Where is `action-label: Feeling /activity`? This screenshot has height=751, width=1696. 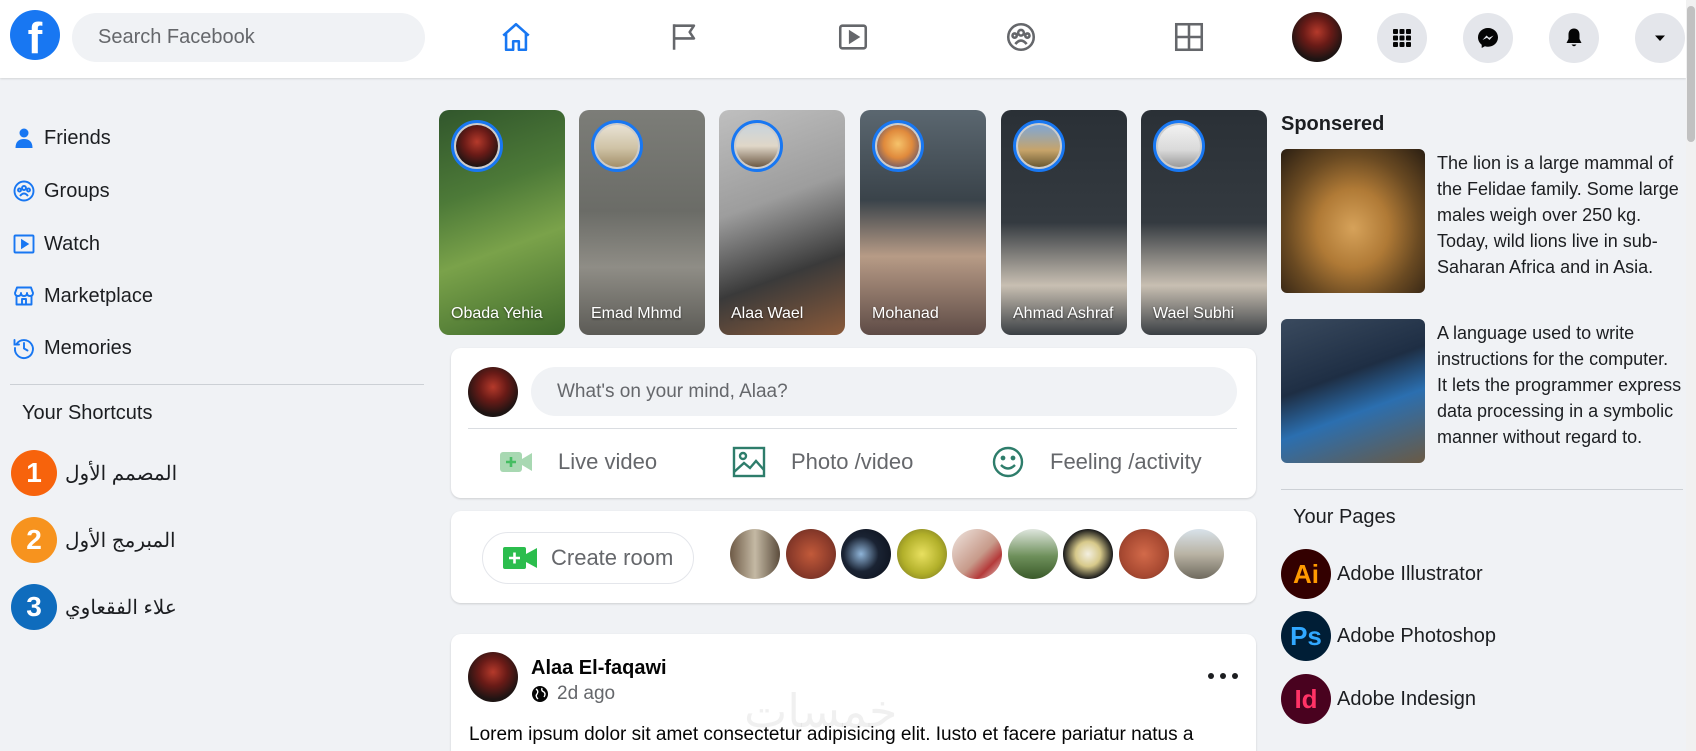
action-label: Feeling /activity is located at coordinates (1126, 461).